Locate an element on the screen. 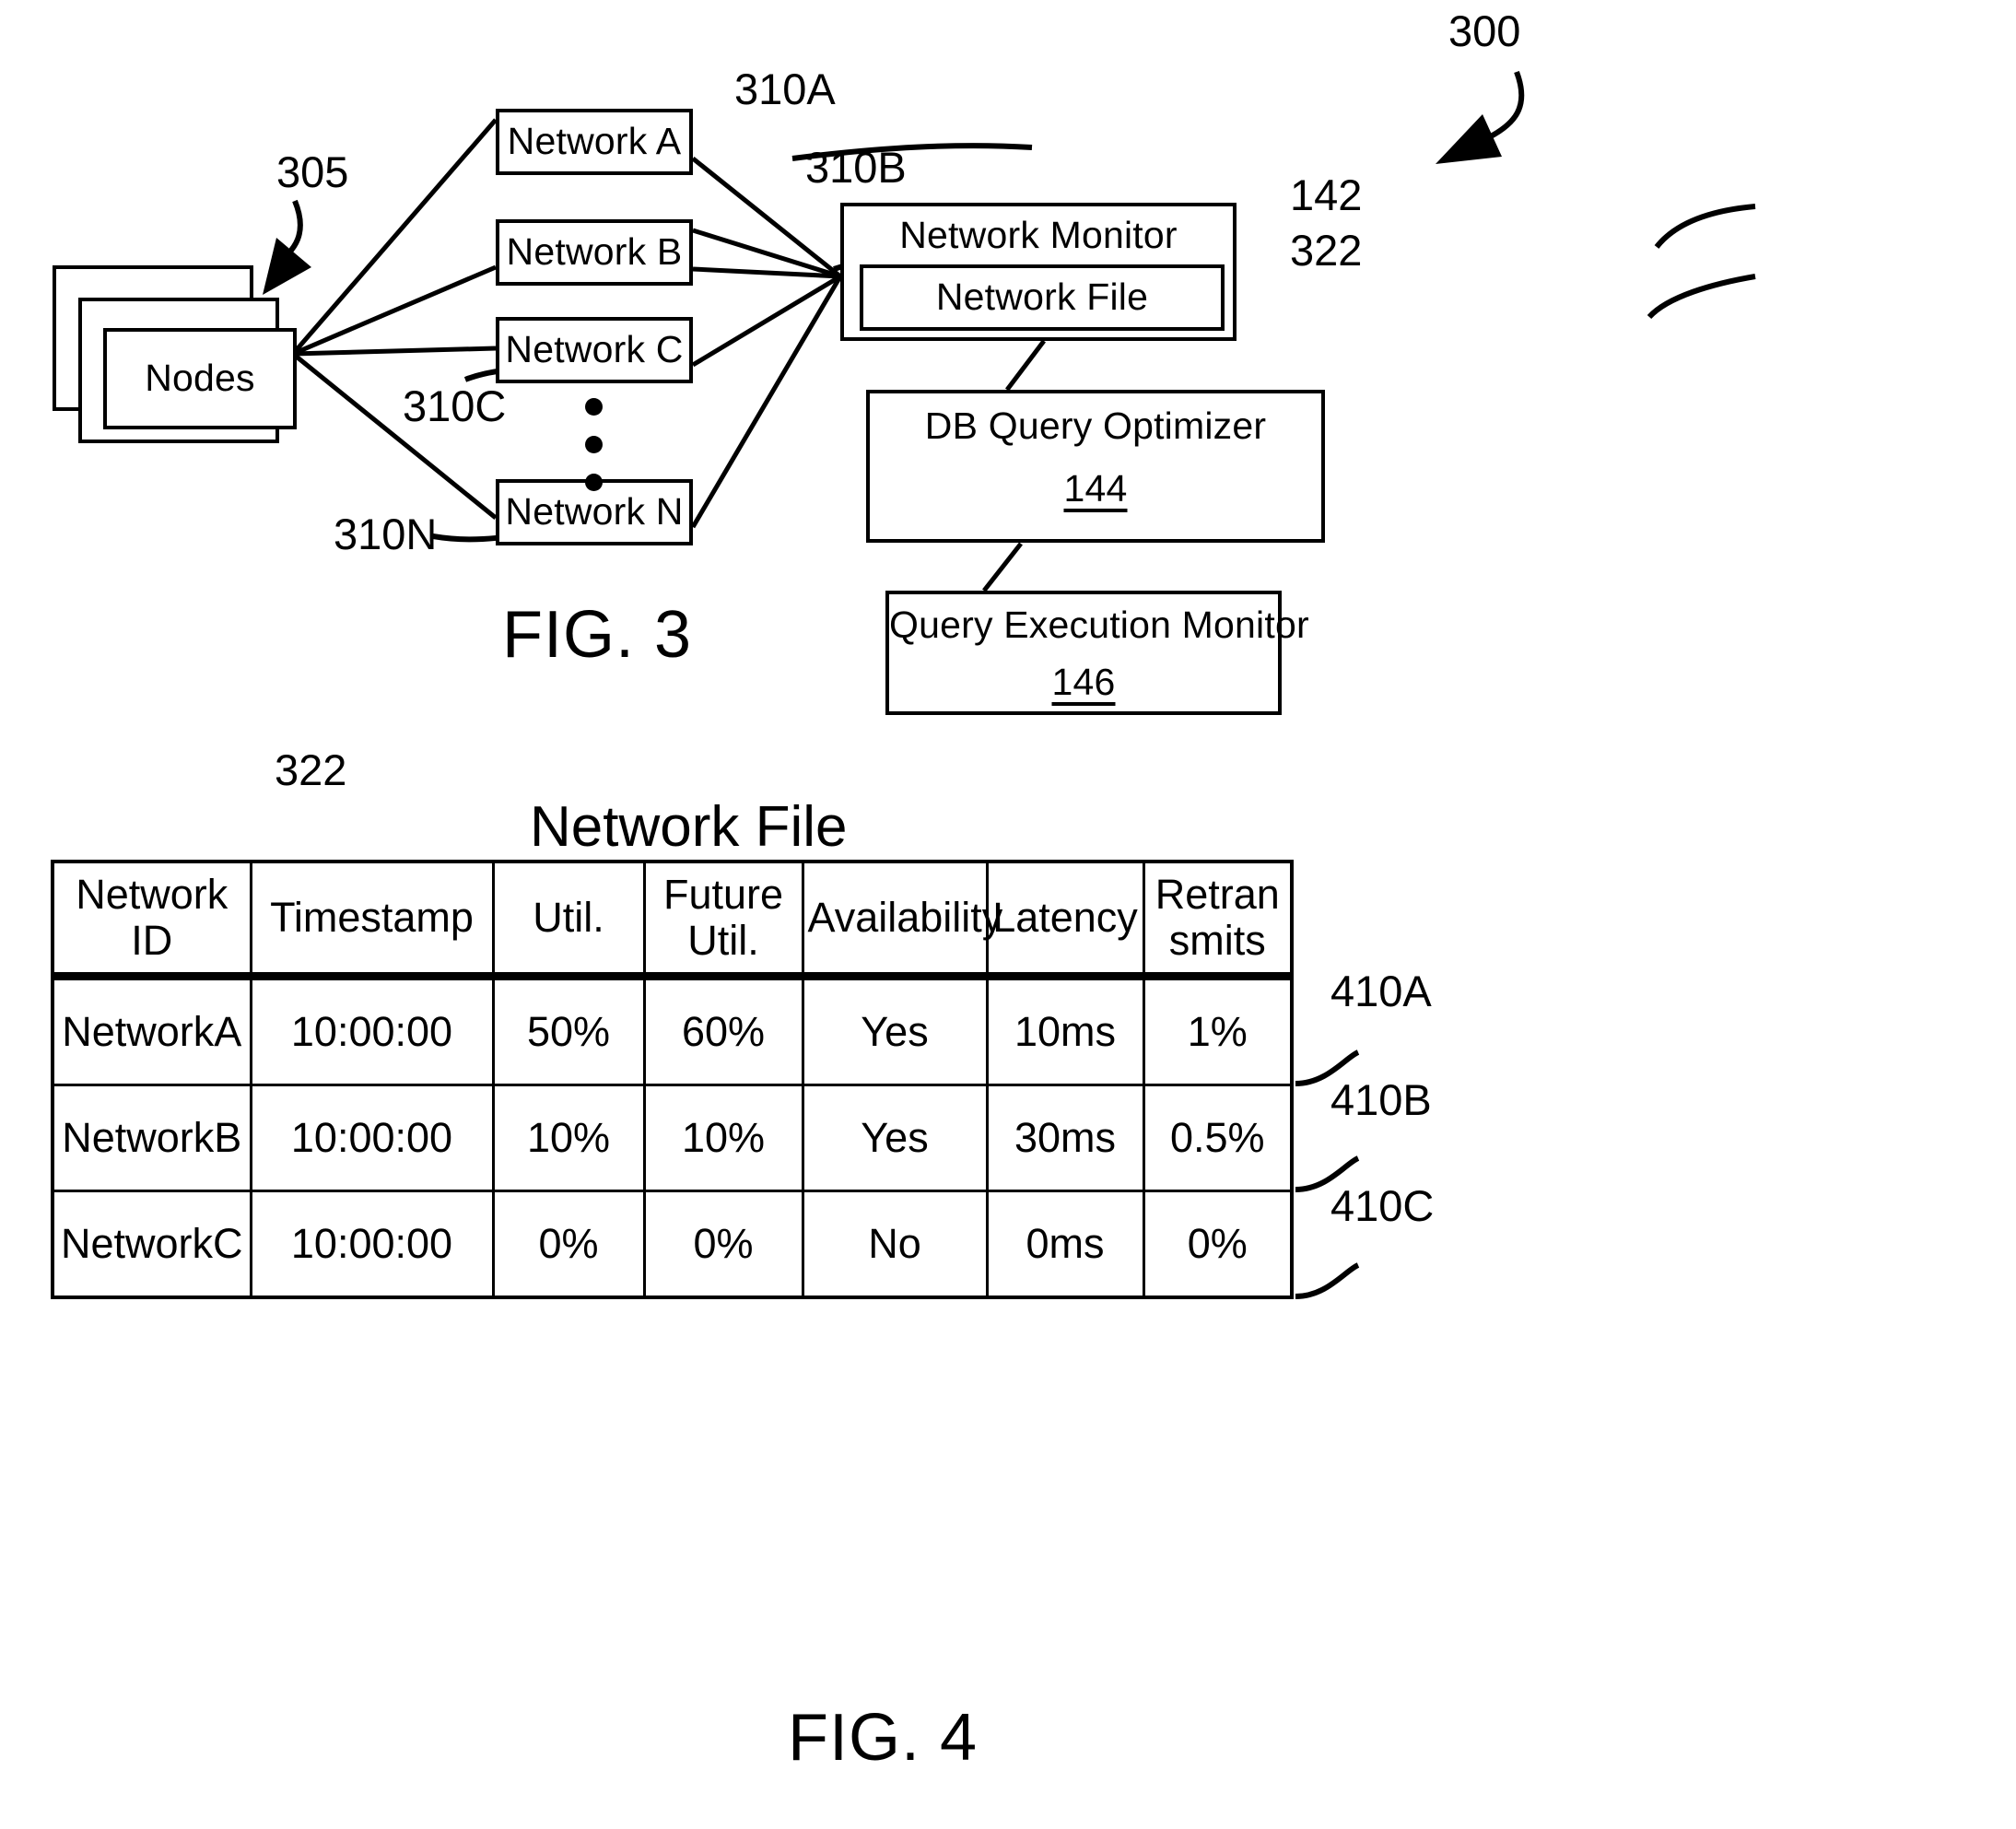 The width and height of the screenshot is (2016, 1829). ref-310B: 310B is located at coordinates (856, 167).